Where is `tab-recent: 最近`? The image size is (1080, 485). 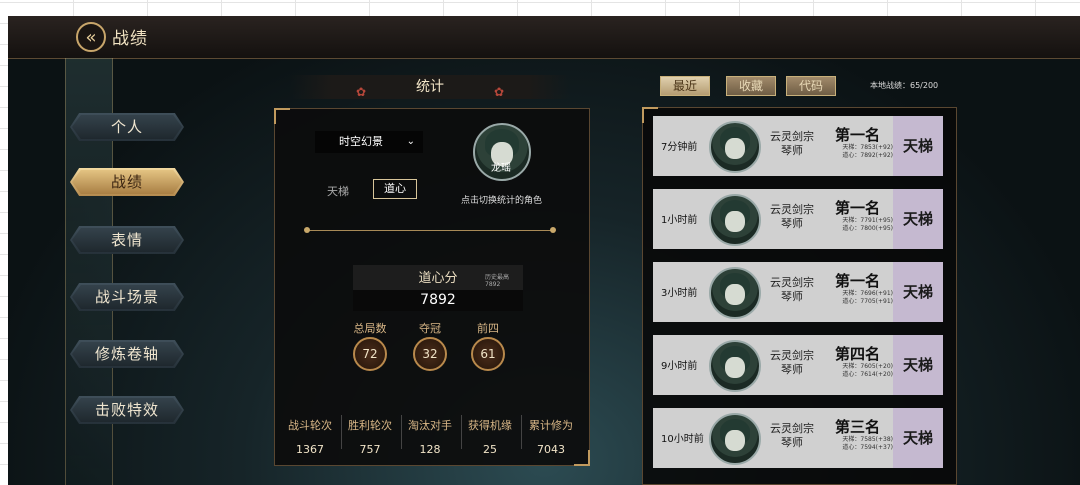
tab-recent: 最近 is located at coordinates (685, 86).